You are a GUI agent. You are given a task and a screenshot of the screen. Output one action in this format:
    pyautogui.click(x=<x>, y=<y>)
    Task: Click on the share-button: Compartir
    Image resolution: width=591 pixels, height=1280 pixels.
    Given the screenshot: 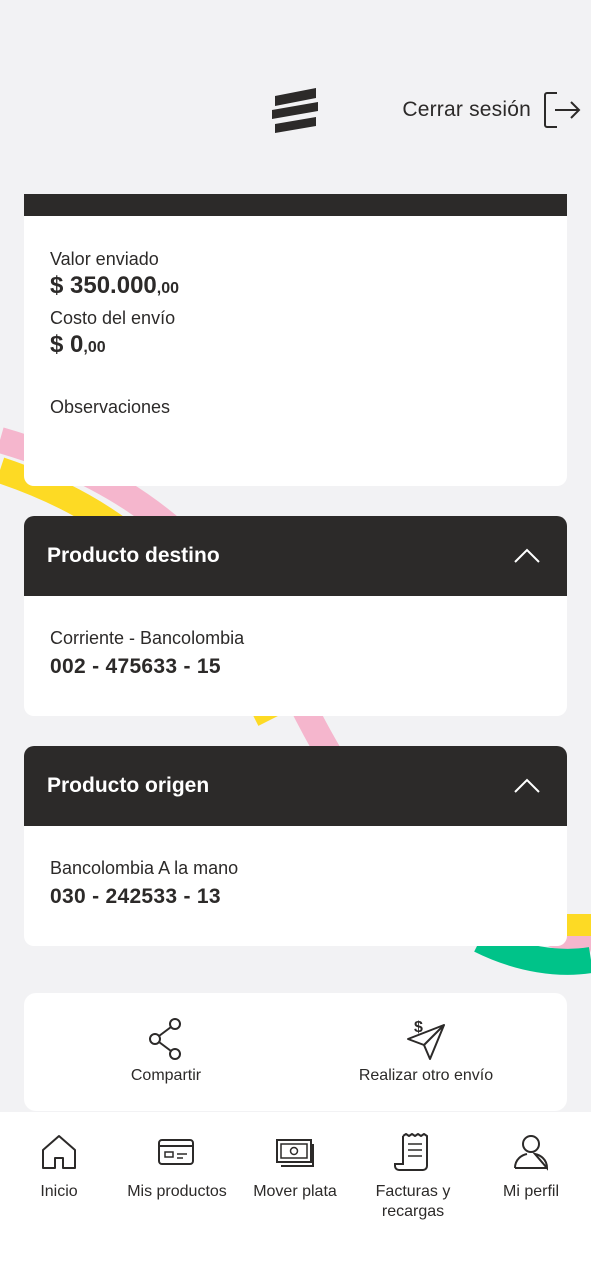 What is the action you would take?
    pyautogui.click(x=166, y=1052)
    